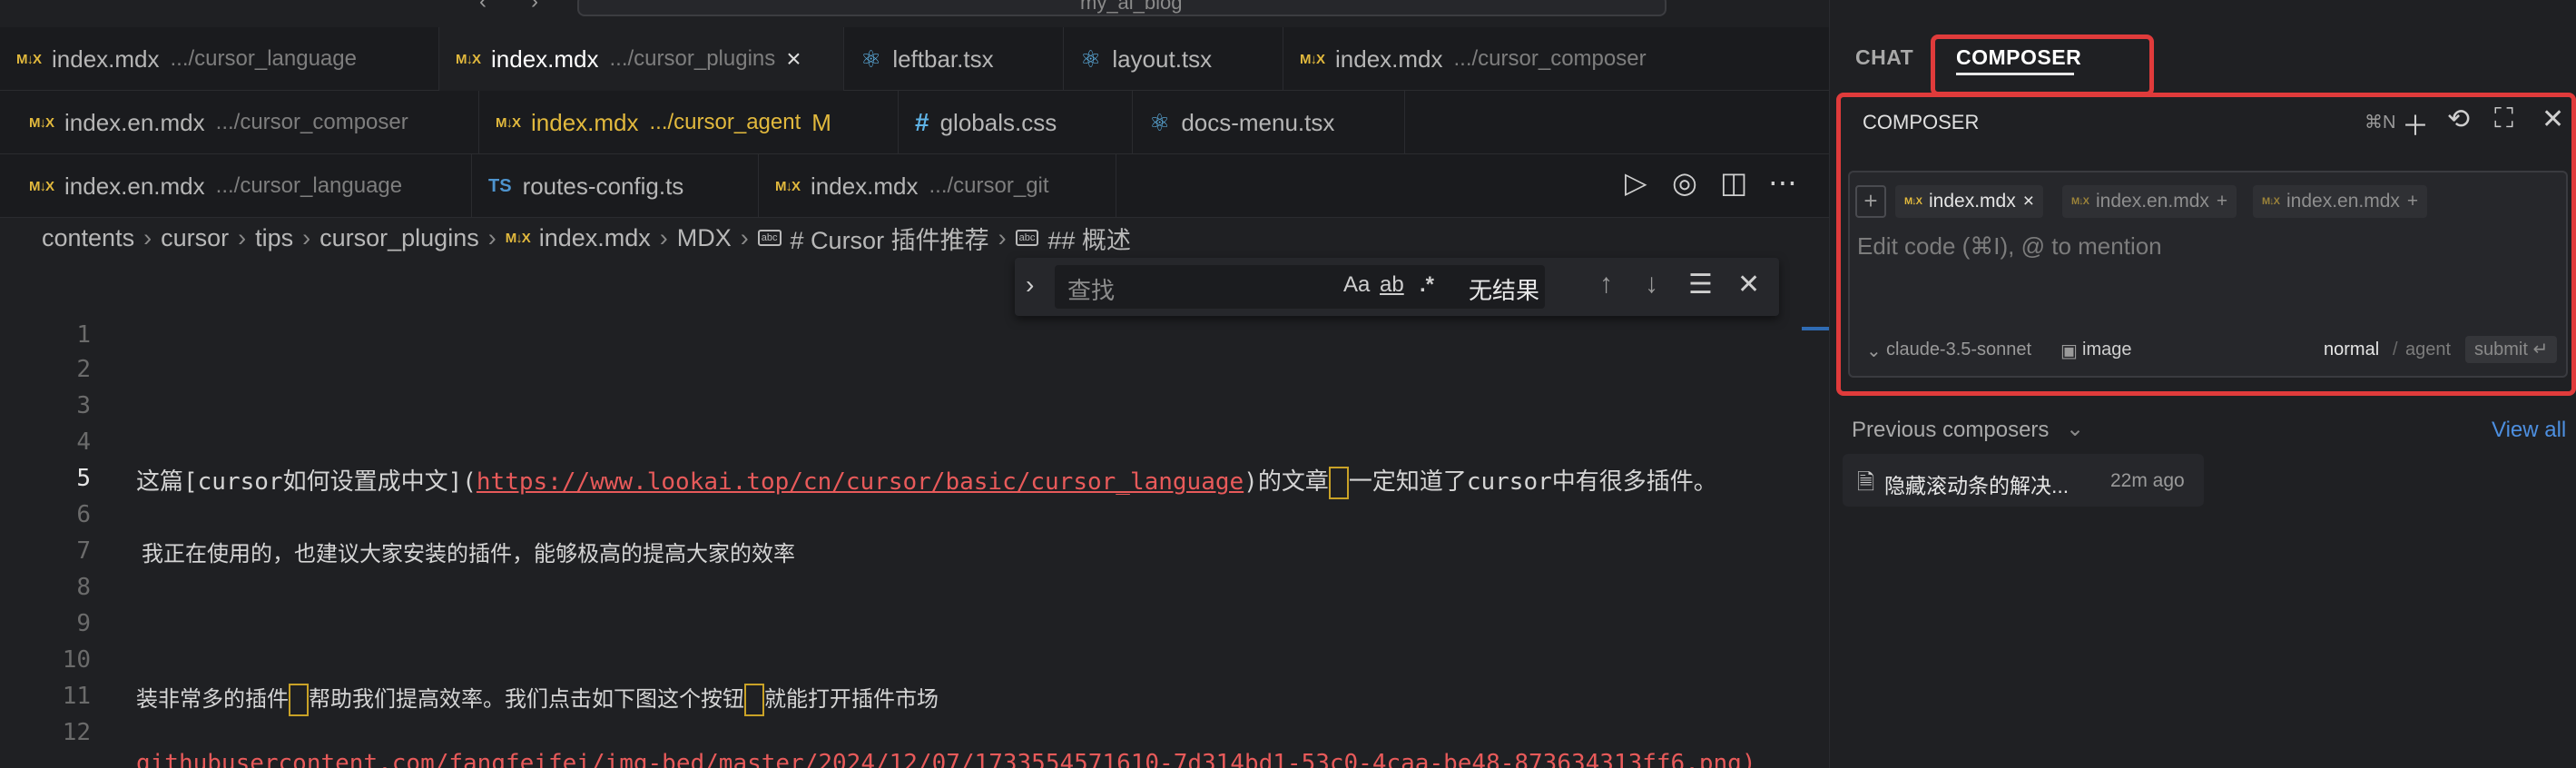  What do you see at coordinates (1700, 284) in the screenshot?
I see `find-in-selection-icon: ☰` at bounding box center [1700, 284].